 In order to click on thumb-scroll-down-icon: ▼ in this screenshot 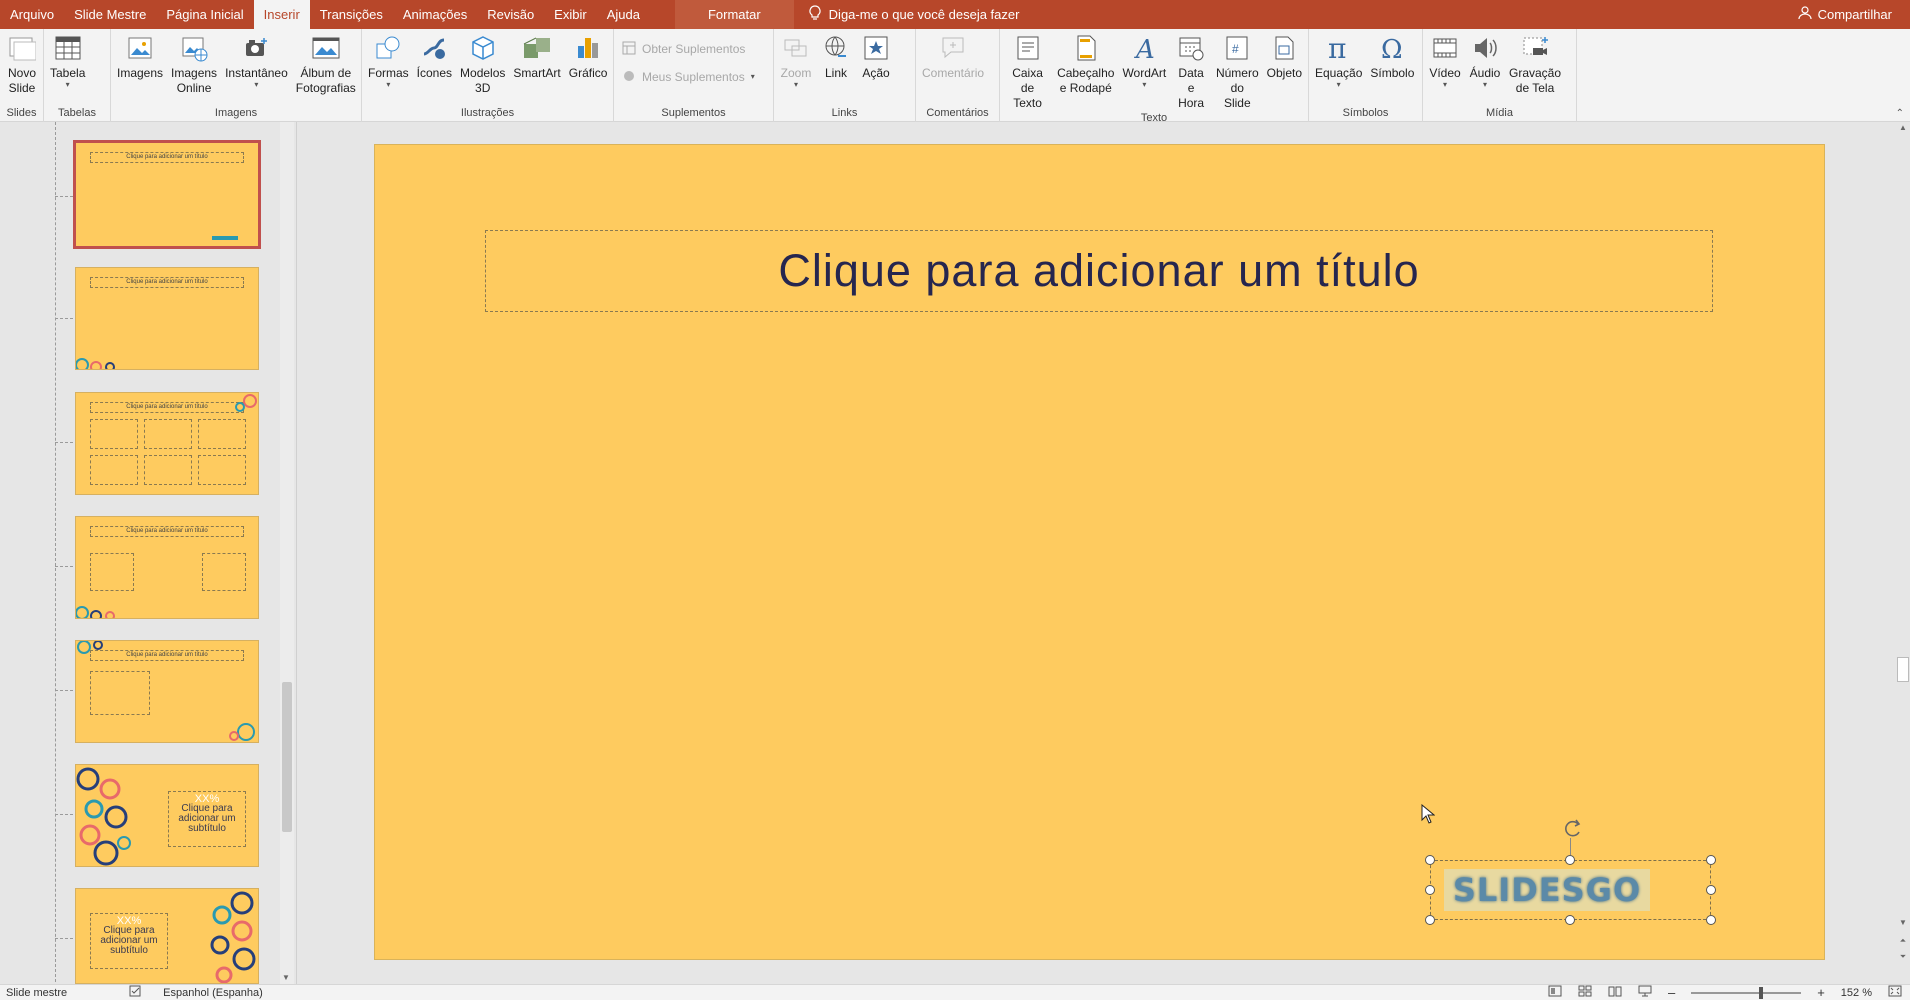, I will do `click(286, 977)`.